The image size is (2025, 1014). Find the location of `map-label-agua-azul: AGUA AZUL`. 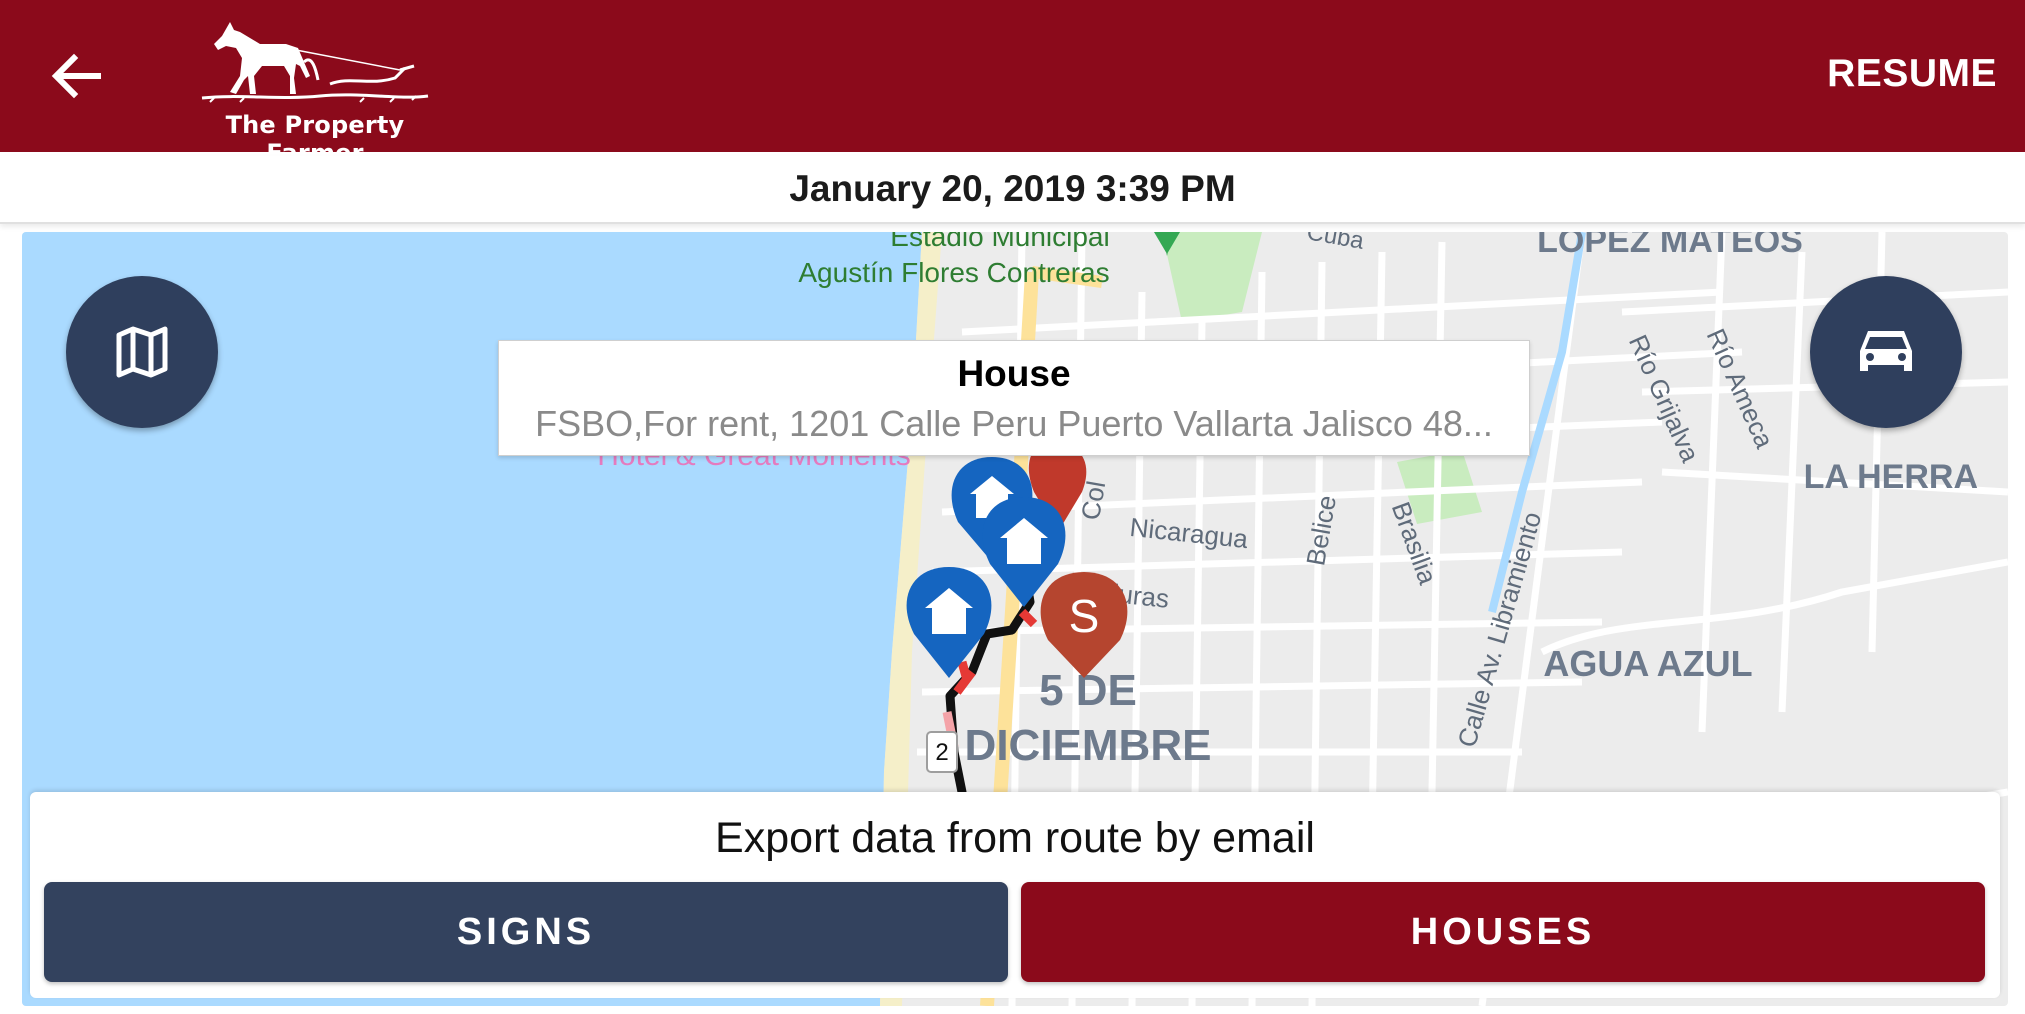

map-label-agua-azul: AGUA AZUL is located at coordinates (1647, 663).